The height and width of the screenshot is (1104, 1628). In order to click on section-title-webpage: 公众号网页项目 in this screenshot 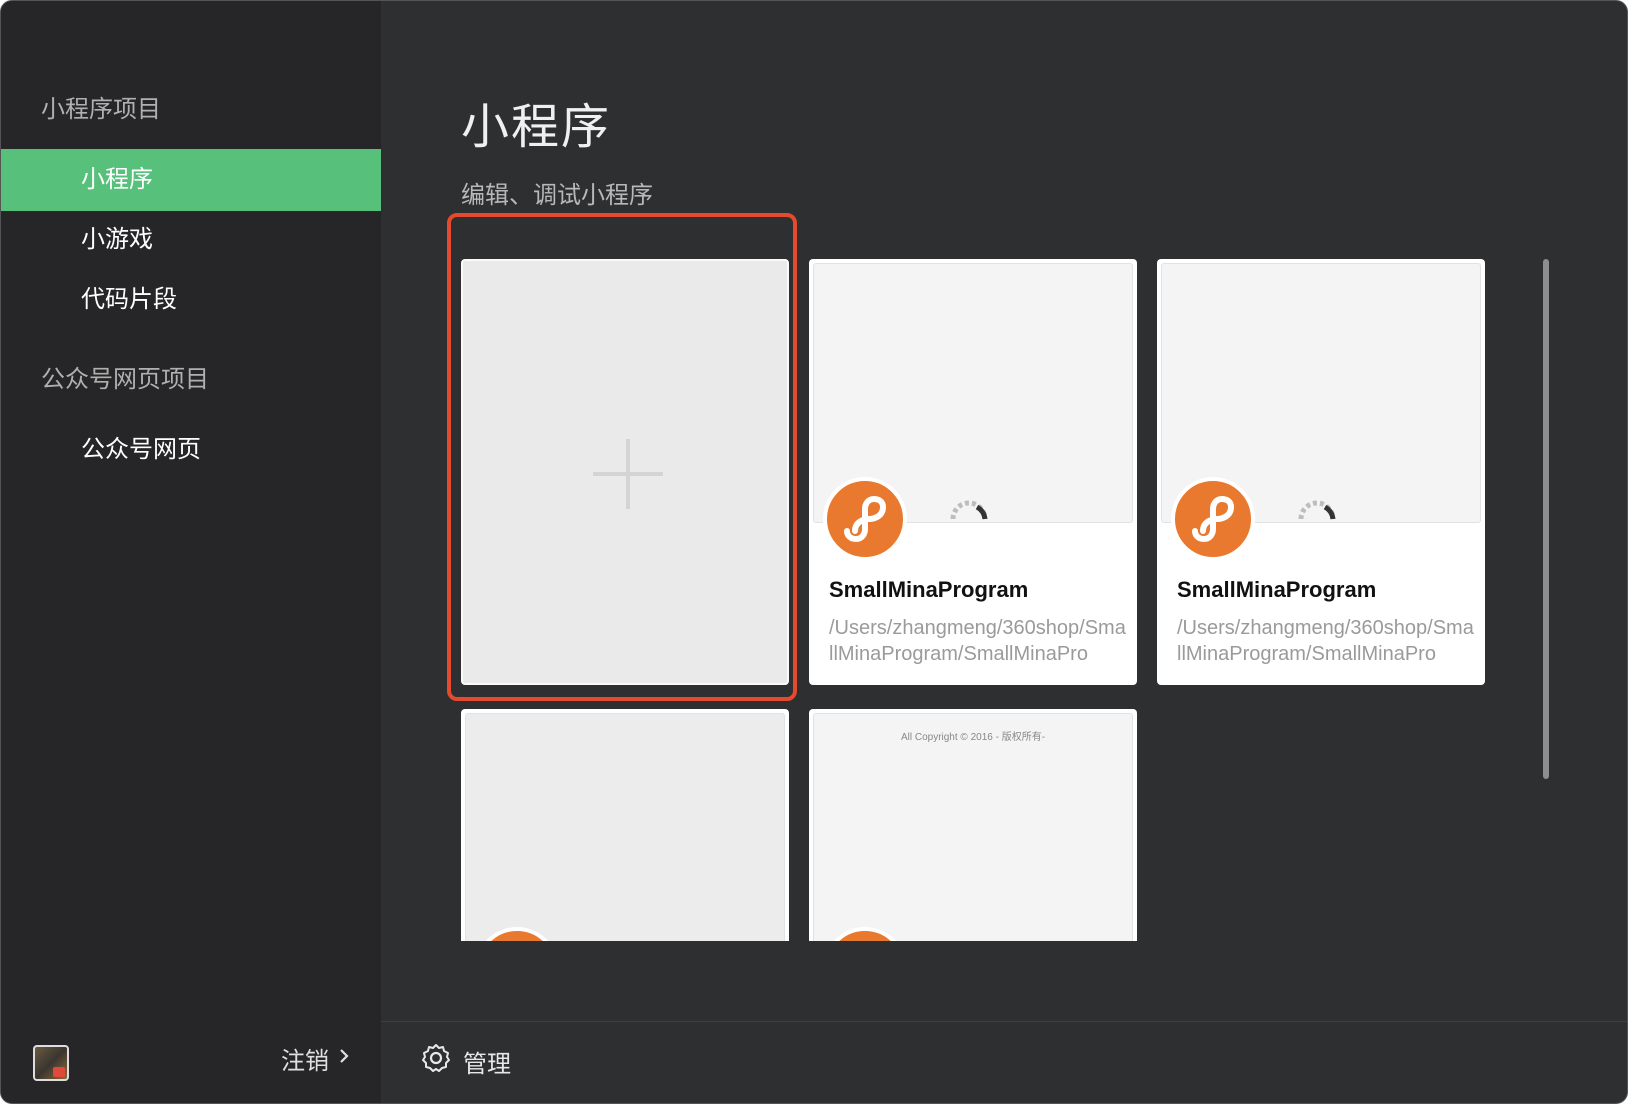, I will do `click(125, 379)`.